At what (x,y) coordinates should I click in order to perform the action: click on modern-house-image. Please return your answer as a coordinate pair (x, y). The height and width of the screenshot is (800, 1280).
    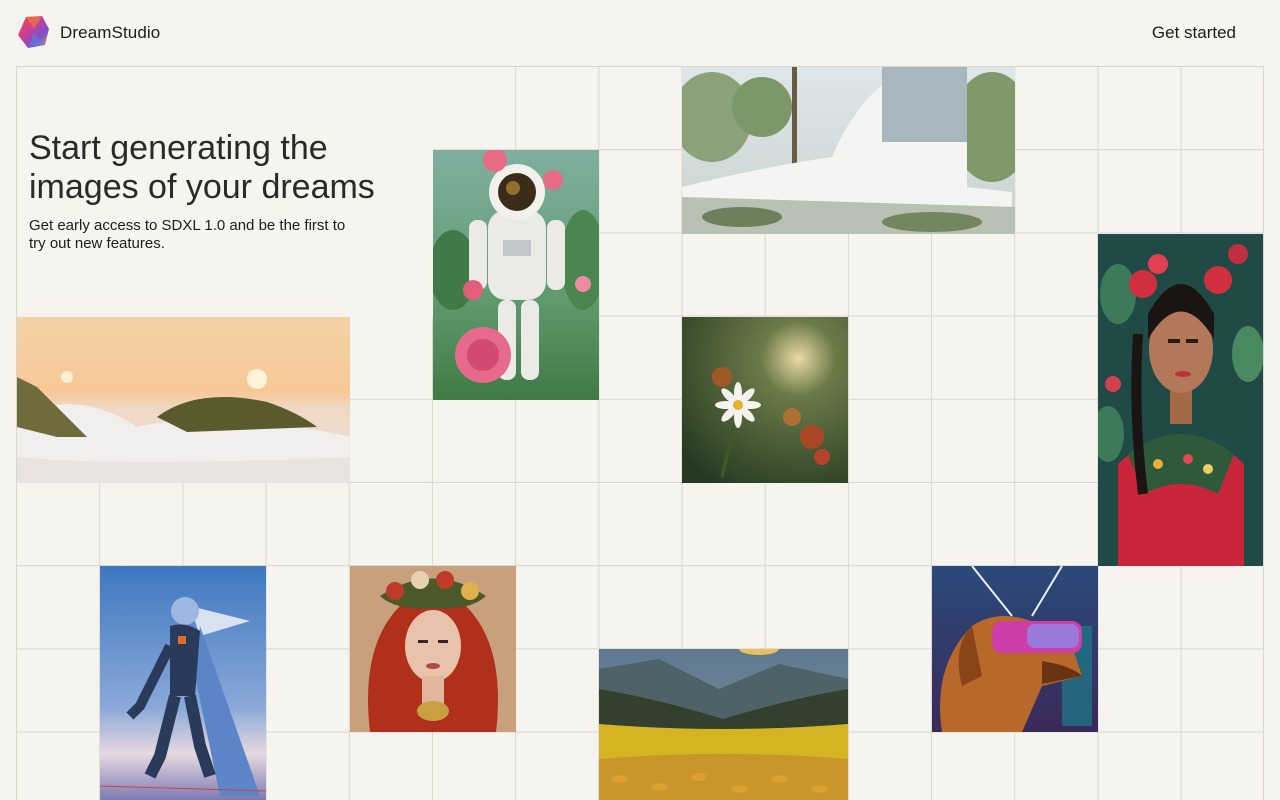
    Looking at the image, I should click on (848, 150).